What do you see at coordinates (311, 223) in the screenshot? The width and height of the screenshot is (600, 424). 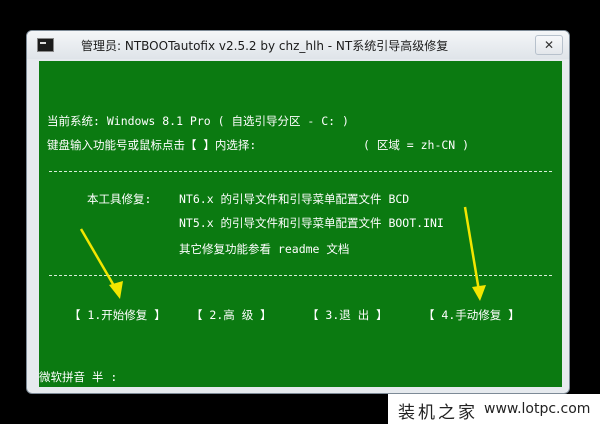 I see `repair-nt5-line: NT5.x 的引导文件和引导菜单配置文件 BOOT.INI` at bounding box center [311, 223].